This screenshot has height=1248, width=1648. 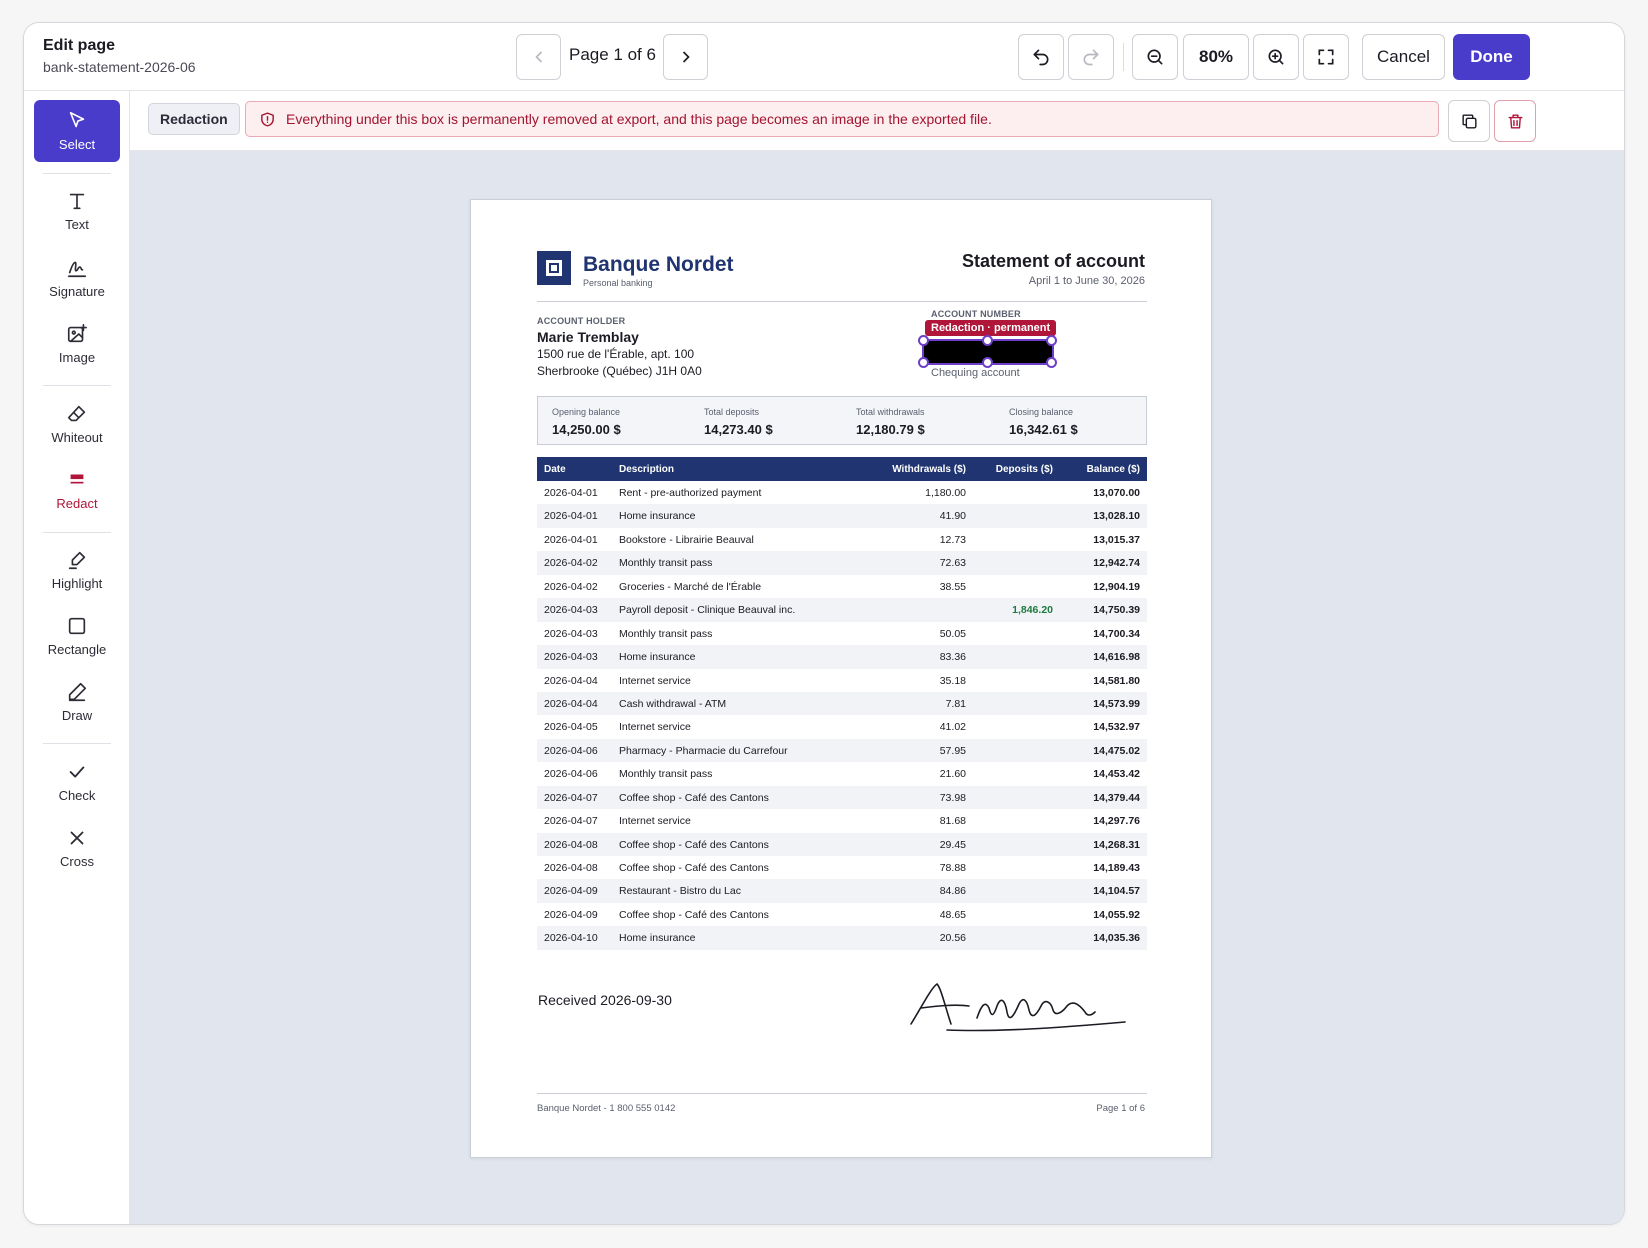 I want to click on tool-whiteout: Whiteout, so click(x=77, y=424).